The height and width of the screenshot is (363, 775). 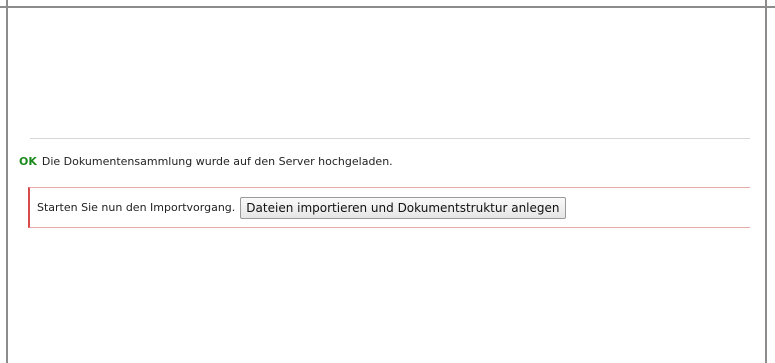 What do you see at coordinates (390, 138) in the screenshot?
I see `section-divider` at bounding box center [390, 138].